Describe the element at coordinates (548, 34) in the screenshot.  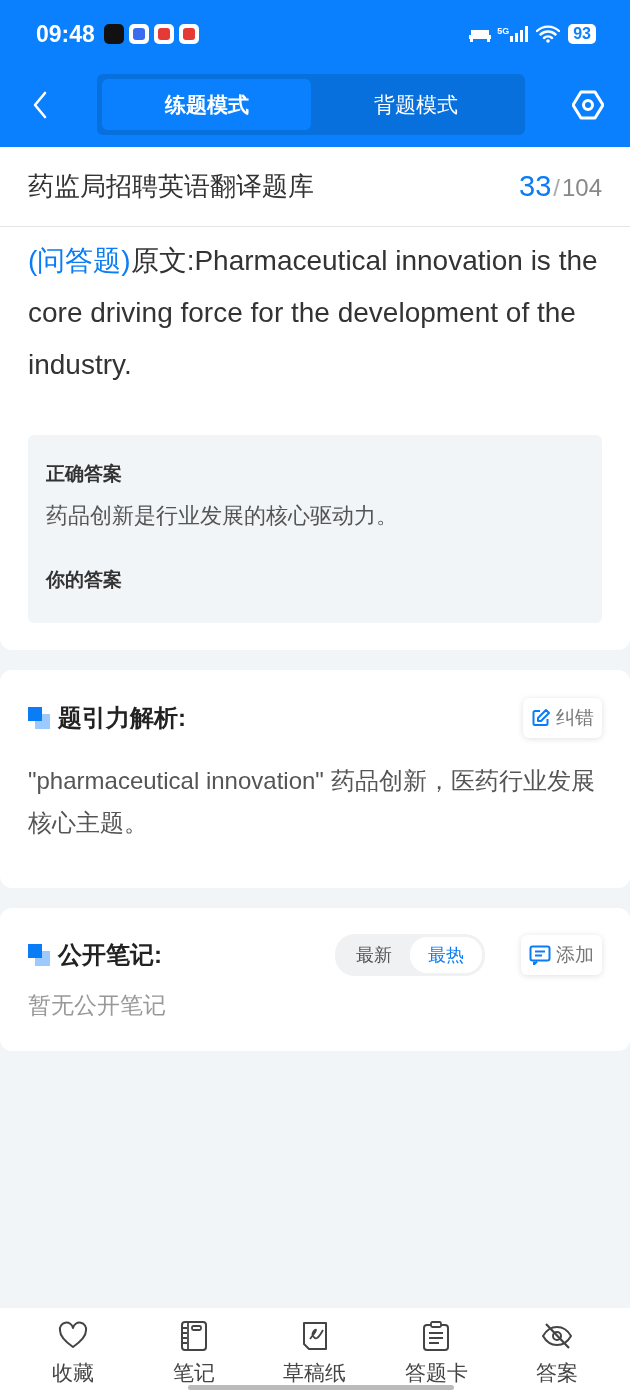
I see `wifi-icon` at that location.